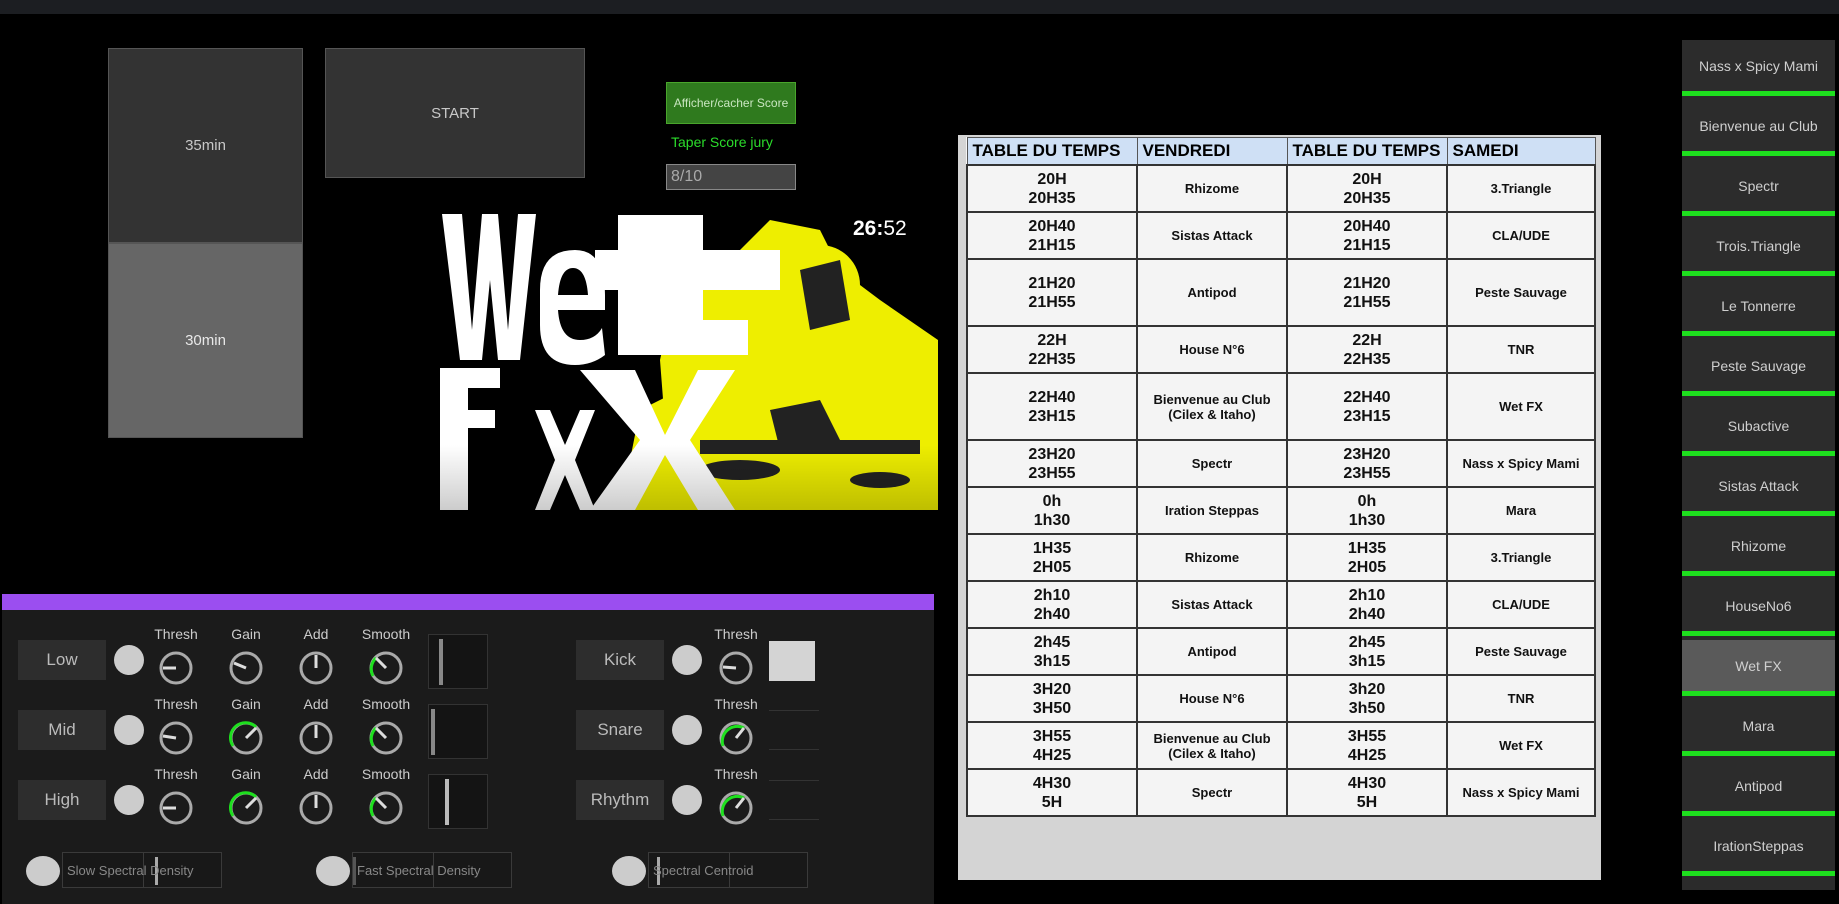 This screenshot has width=1839, height=904. I want to click on detector-kick-button: Kick, so click(620, 660).